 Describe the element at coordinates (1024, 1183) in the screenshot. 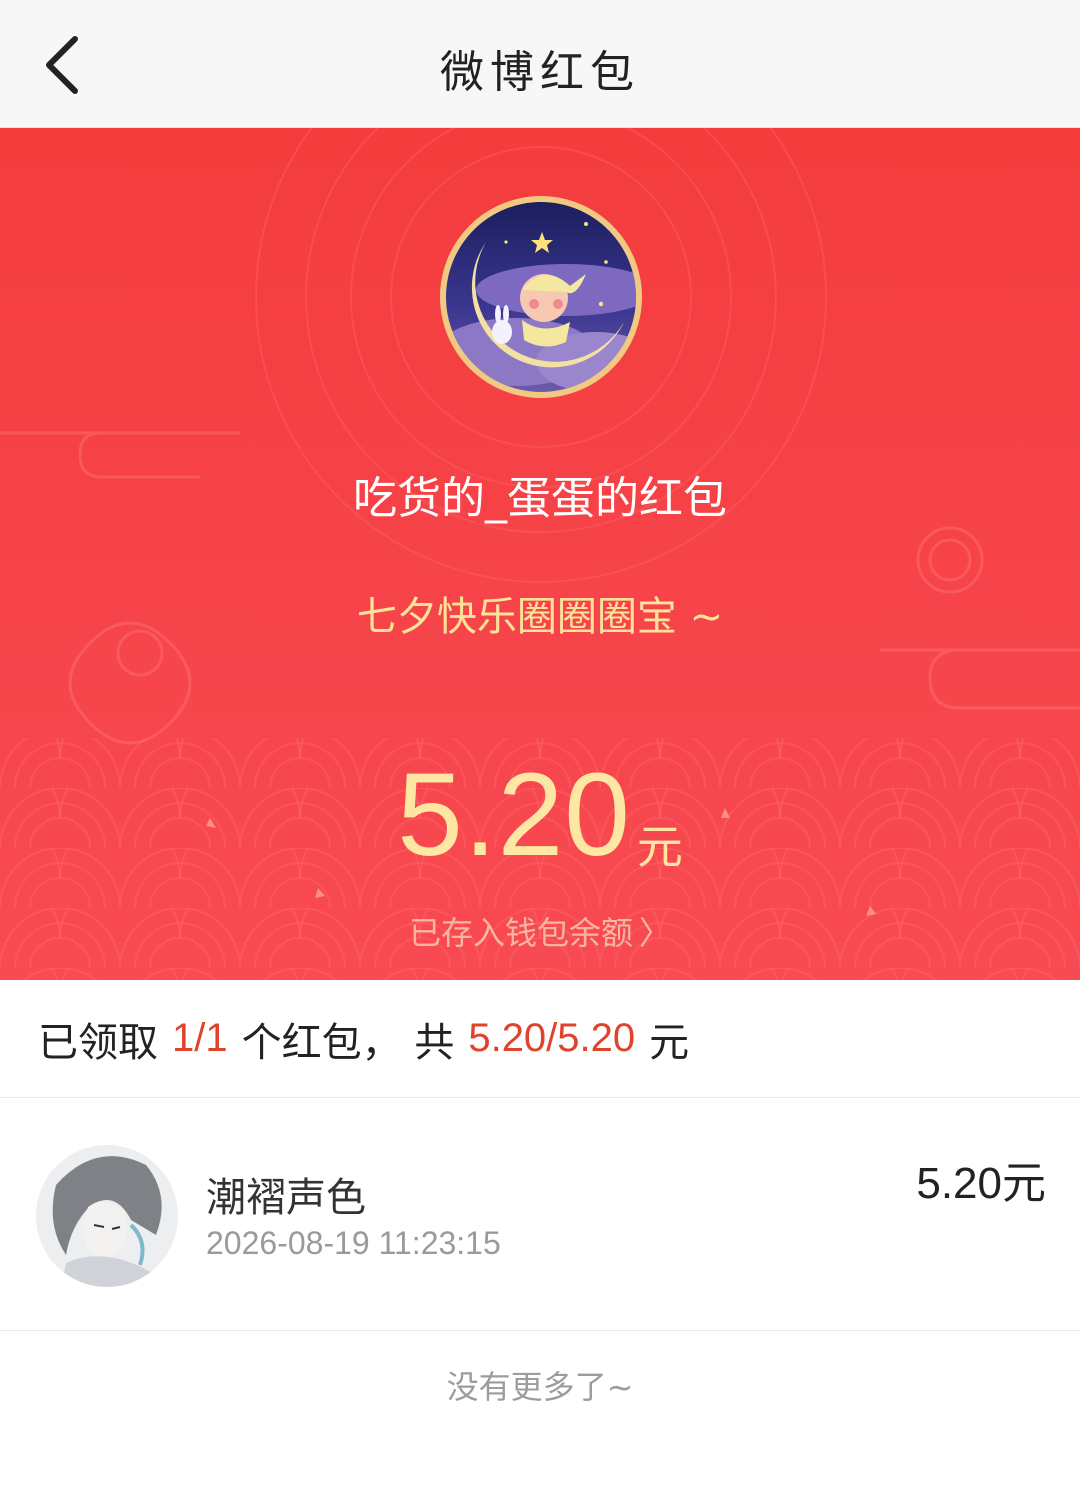

I see `receiver-amount-unit: 元` at that location.